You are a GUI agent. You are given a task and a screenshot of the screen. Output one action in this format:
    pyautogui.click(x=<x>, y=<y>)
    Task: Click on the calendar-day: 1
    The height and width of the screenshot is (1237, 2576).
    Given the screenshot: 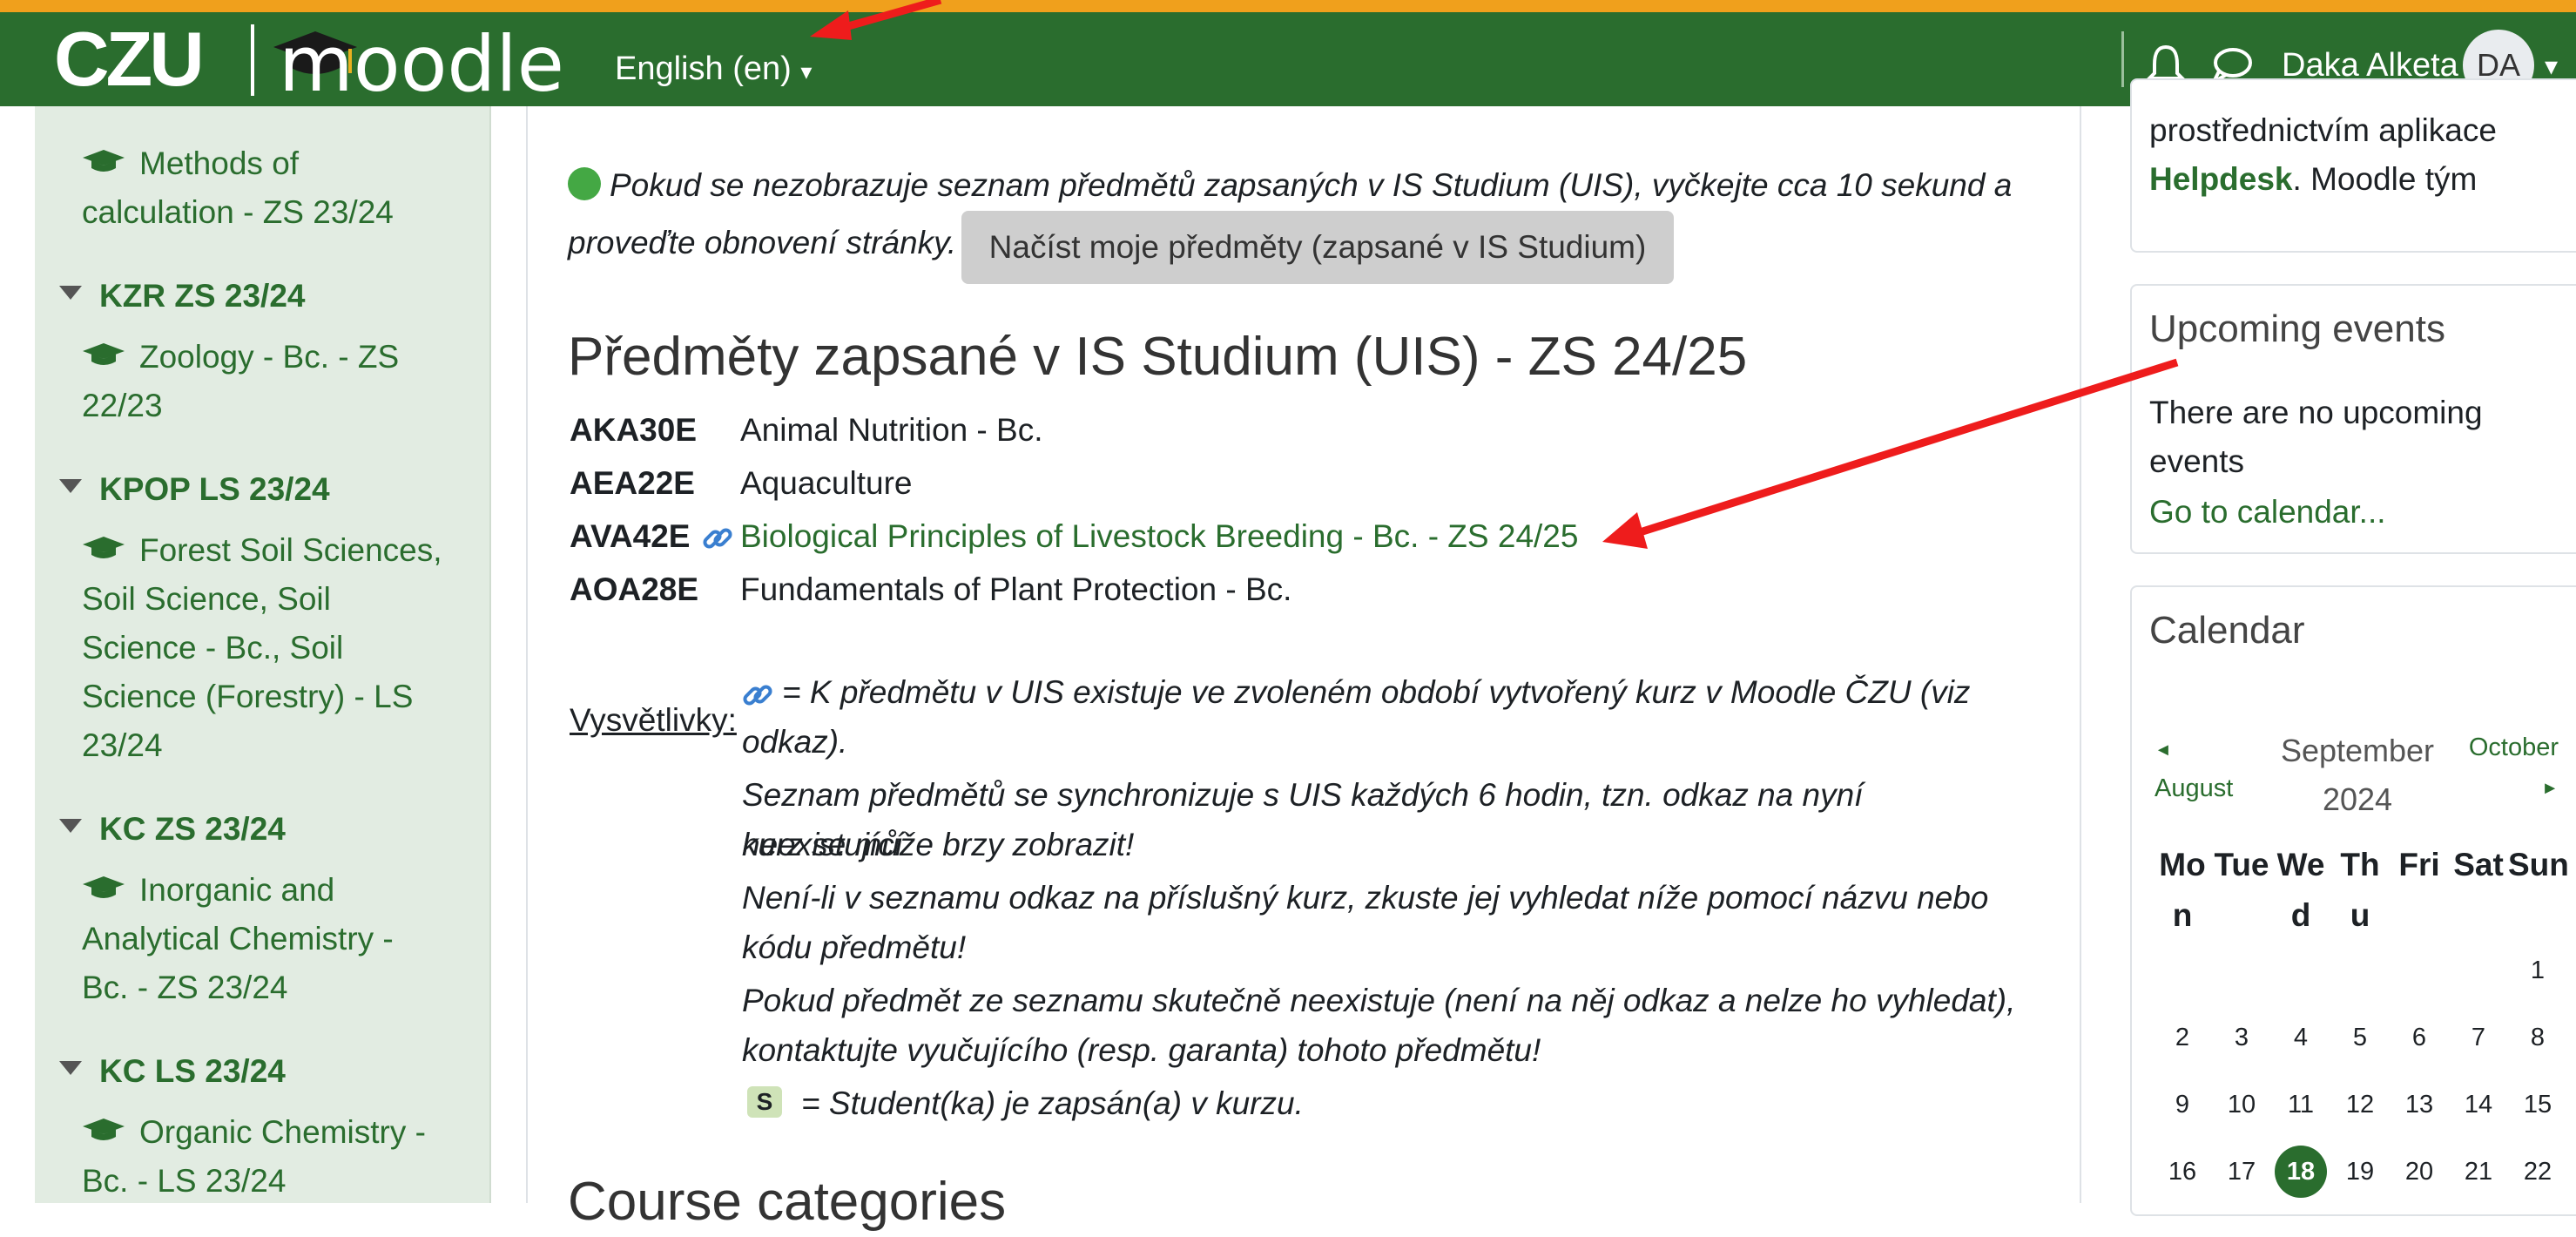 What is the action you would take?
    pyautogui.click(x=2538, y=970)
    